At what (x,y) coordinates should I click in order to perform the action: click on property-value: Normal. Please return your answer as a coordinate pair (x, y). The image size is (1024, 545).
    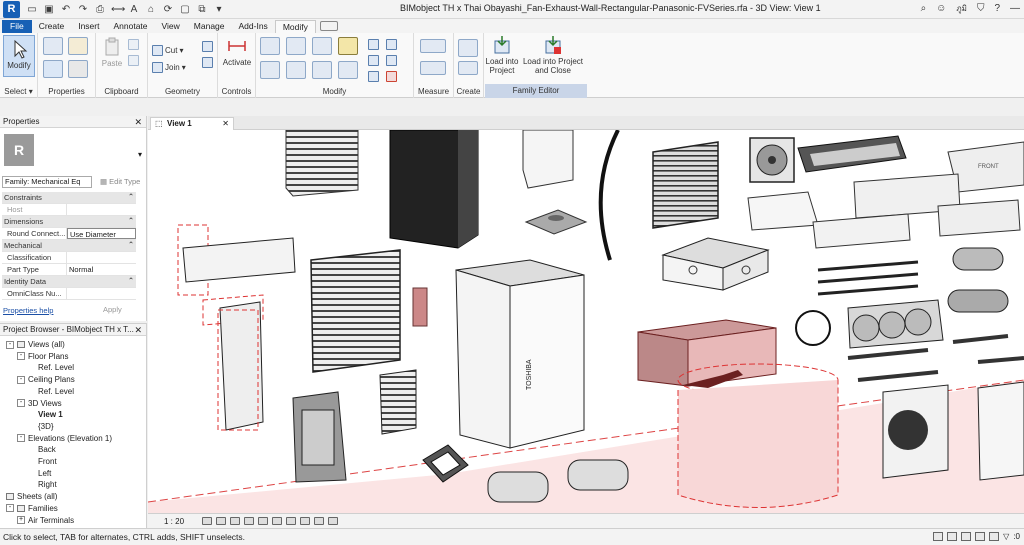
    Looking at the image, I should click on (101, 269).